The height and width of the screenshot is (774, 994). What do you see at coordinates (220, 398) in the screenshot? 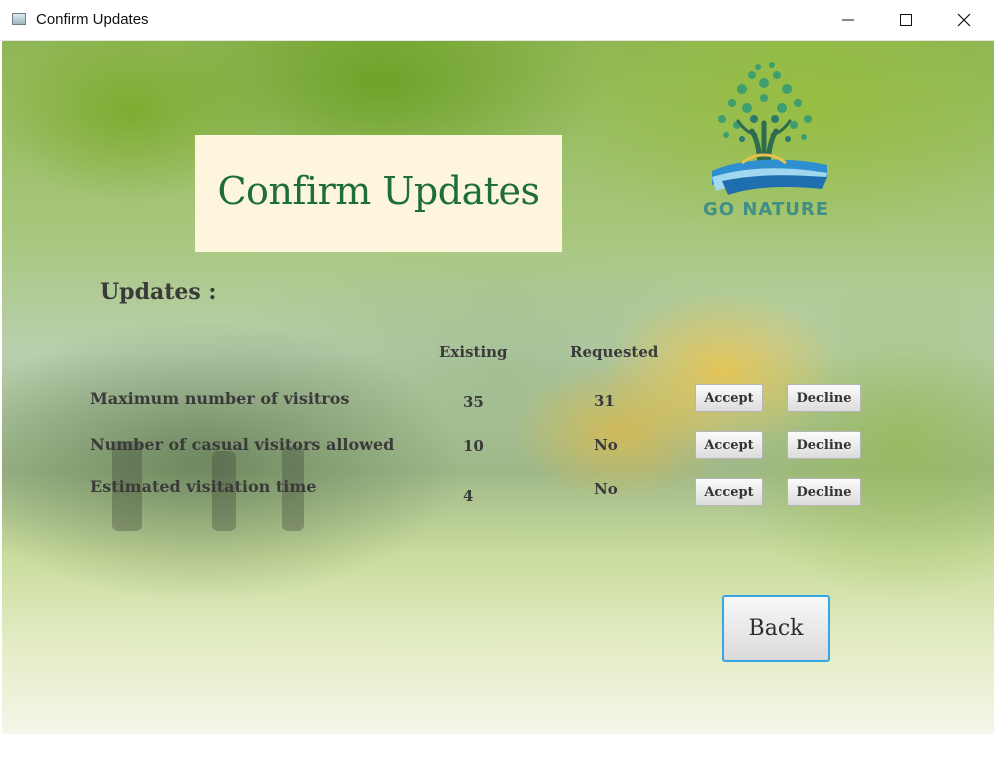
I see `update-row-label: Maximum number of visitros` at bounding box center [220, 398].